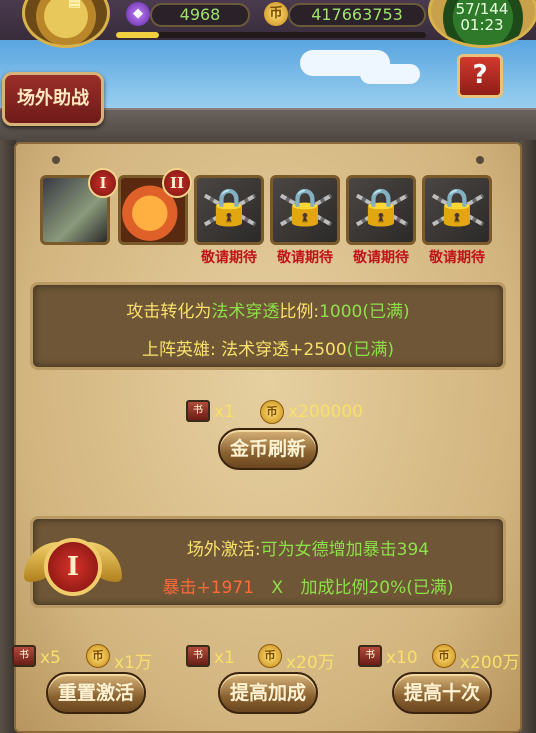 Image resolution: width=536 pixels, height=733 pixels. I want to click on bonus-ratio: 加成比例20%(已满), so click(377, 588).